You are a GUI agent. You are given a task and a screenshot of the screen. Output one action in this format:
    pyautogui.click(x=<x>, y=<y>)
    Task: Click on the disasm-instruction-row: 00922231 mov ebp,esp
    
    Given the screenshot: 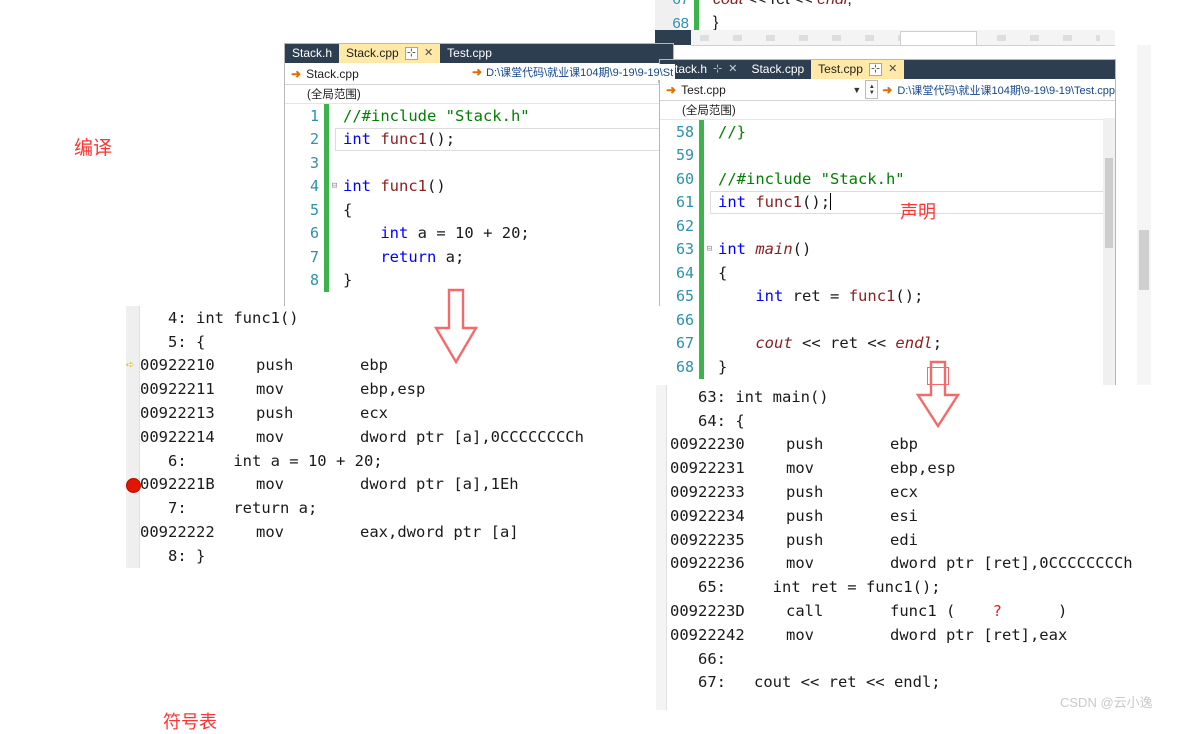 What is the action you would take?
    pyautogui.click(x=923, y=468)
    